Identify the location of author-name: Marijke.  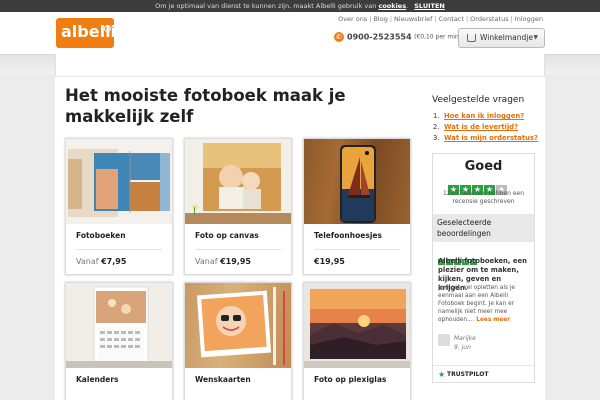
(465, 338).